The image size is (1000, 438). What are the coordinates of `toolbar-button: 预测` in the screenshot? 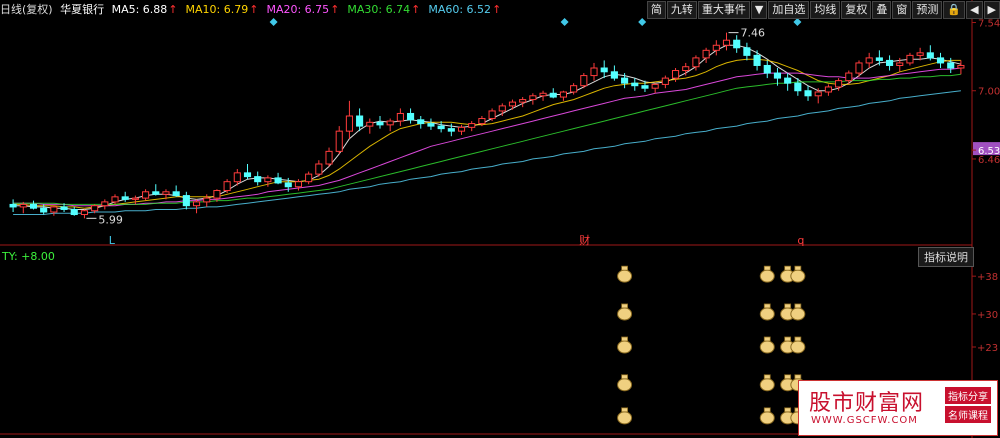 It's located at (927, 10).